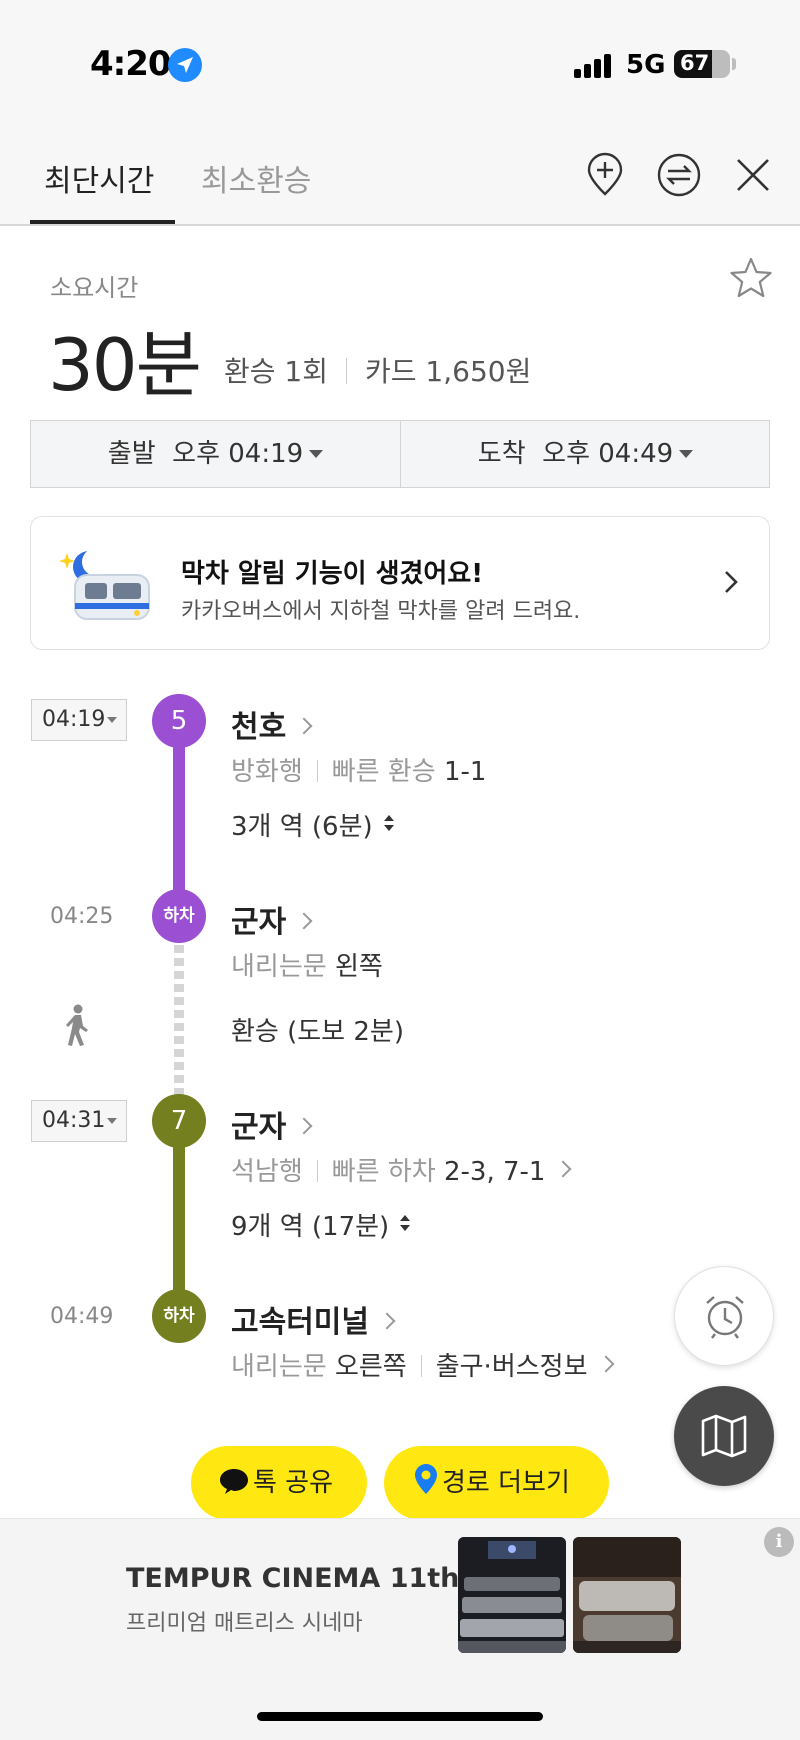  I want to click on fare: 카드 1,650원, so click(448, 371).